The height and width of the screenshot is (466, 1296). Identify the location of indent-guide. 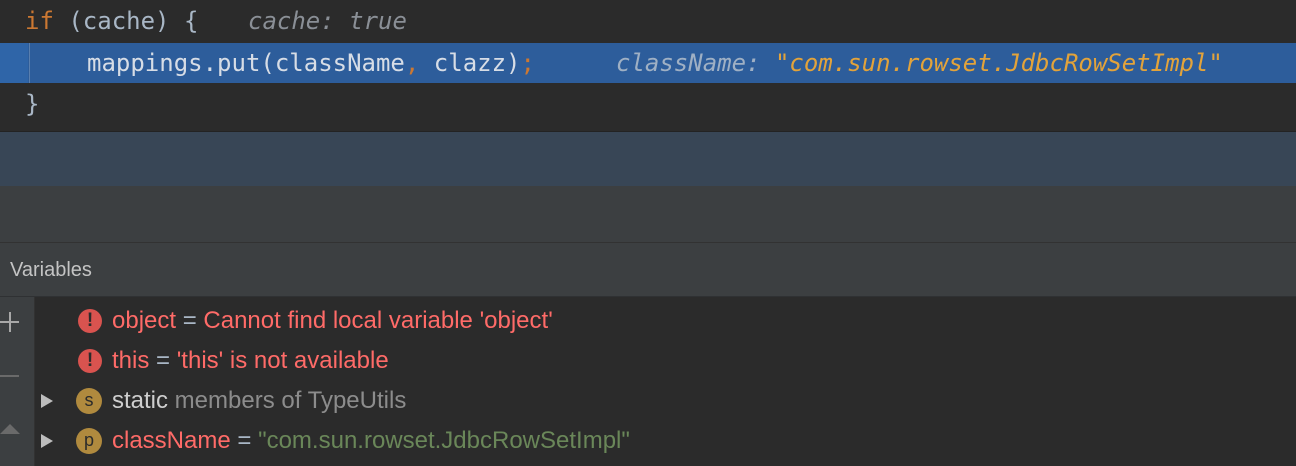
(29, 63).